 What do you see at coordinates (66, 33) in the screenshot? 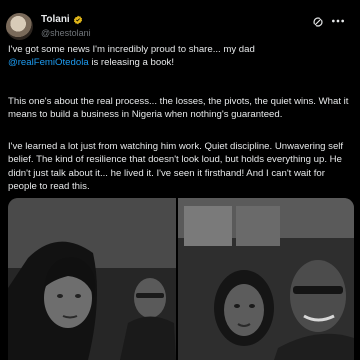
I see `author-handle: @shestolani` at bounding box center [66, 33].